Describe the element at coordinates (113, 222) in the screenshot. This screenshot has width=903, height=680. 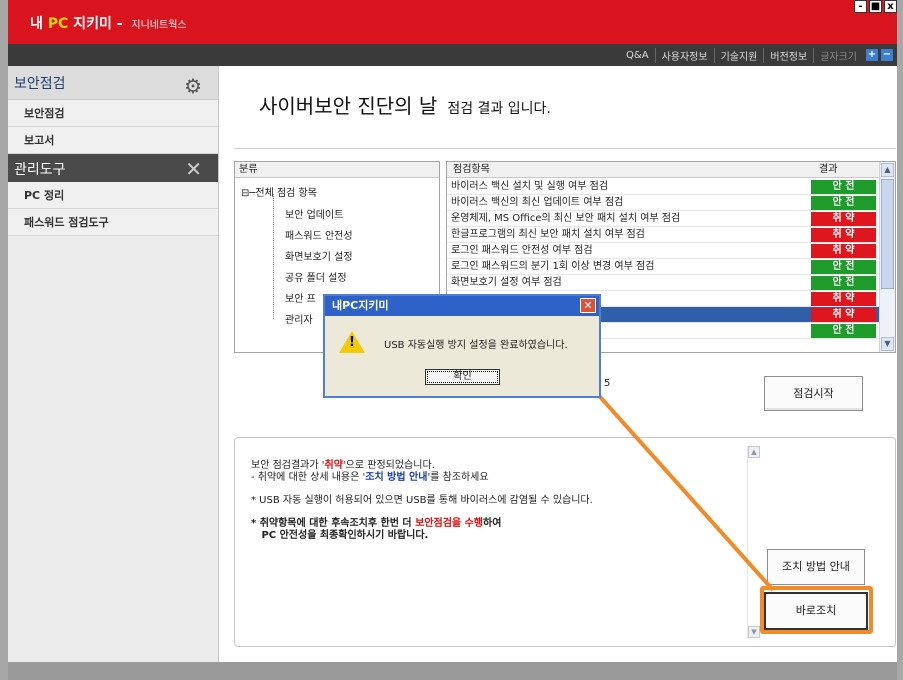
I see `sidebar-item-password-tool: 패스워드 점검도구` at that location.